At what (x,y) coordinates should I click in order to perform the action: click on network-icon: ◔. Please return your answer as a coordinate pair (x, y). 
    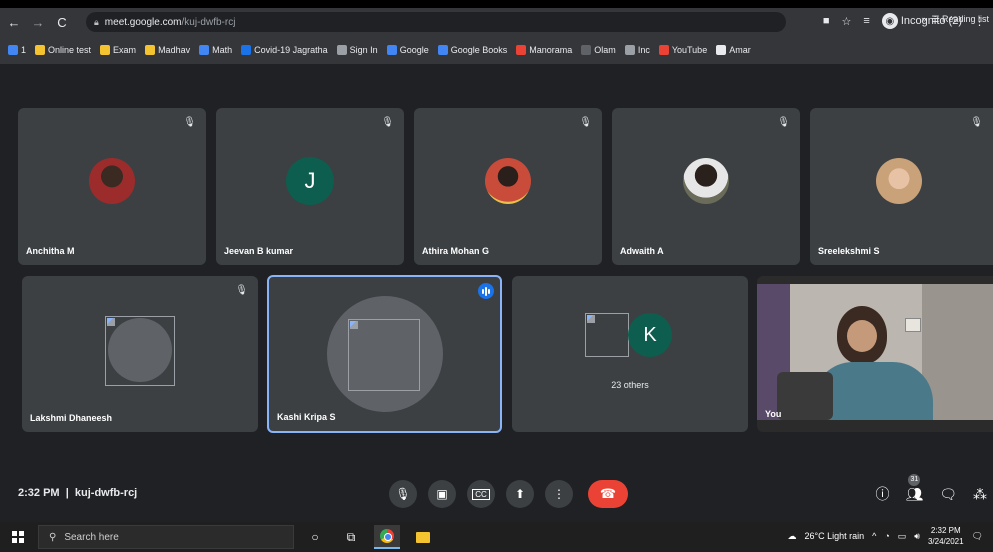
    Looking at the image, I should click on (886, 536).